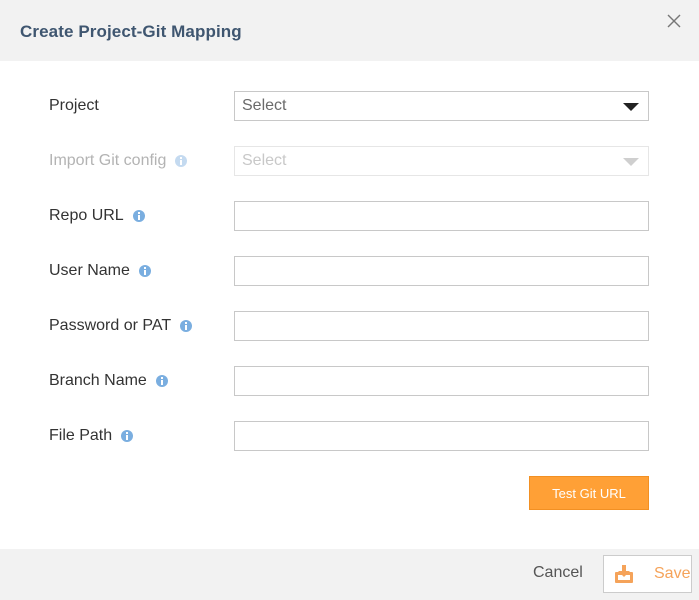 This screenshot has width=699, height=600. Describe the element at coordinates (674, 21) in the screenshot. I see `close-icon` at that location.